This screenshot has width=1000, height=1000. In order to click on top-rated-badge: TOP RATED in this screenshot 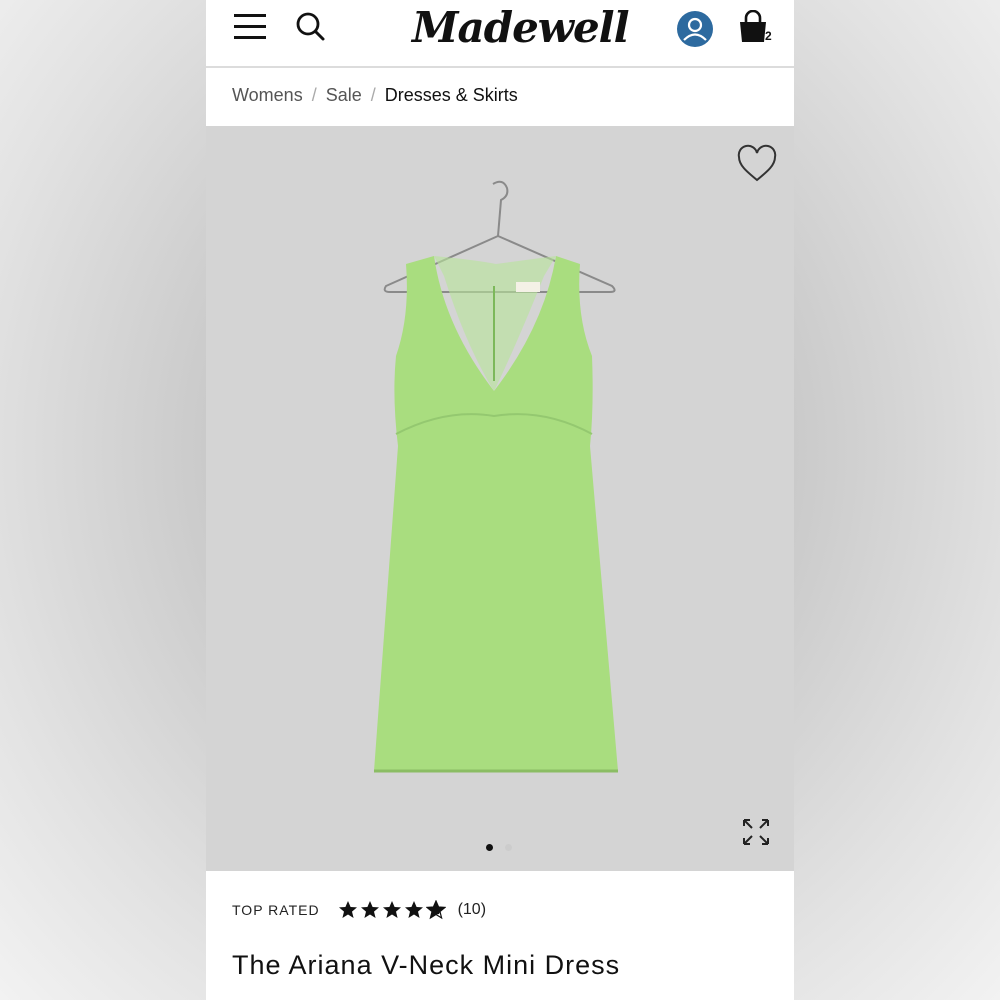, I will do `click(276, 910)`.